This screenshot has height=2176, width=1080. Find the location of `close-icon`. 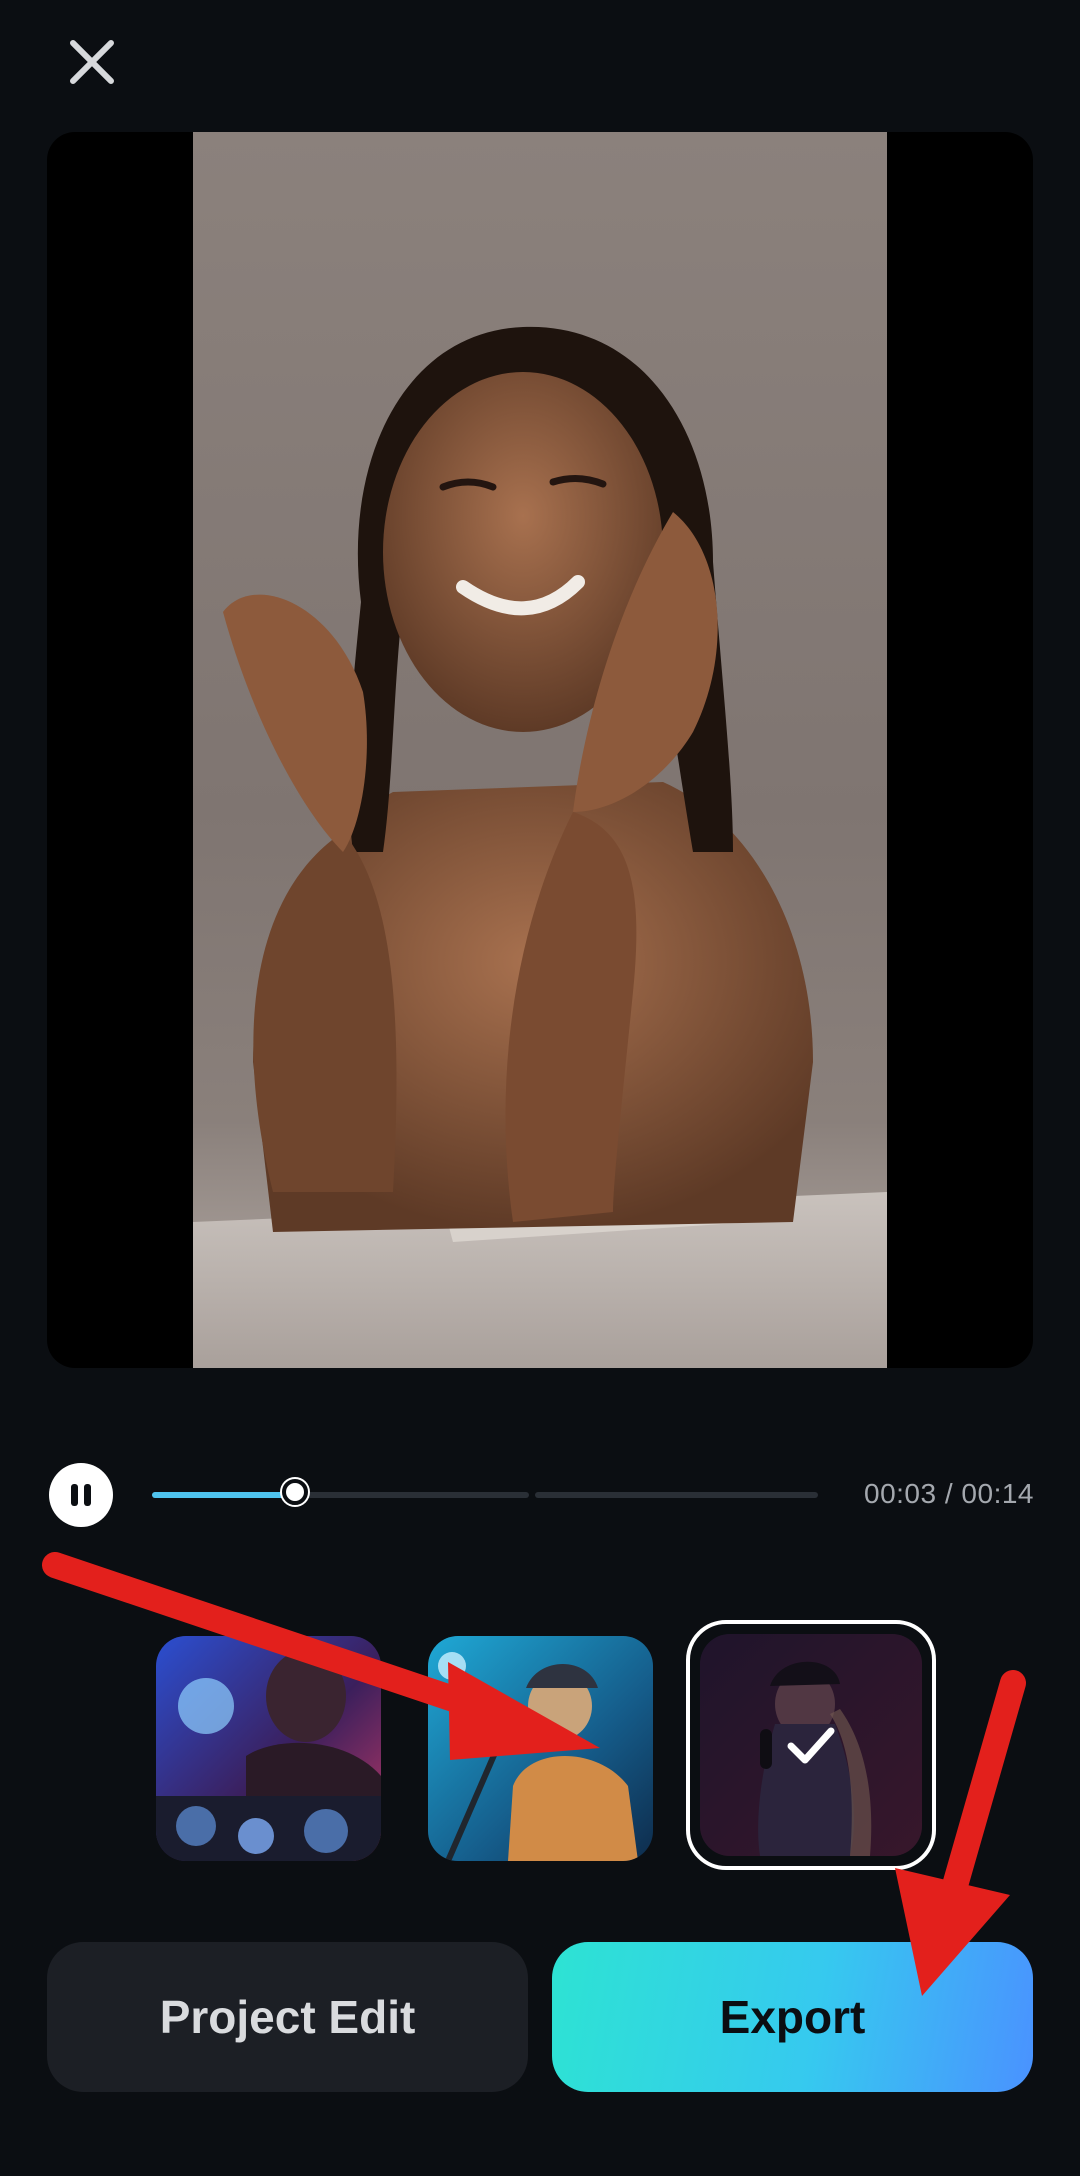

close-icon is located at coordinates (92, 62).